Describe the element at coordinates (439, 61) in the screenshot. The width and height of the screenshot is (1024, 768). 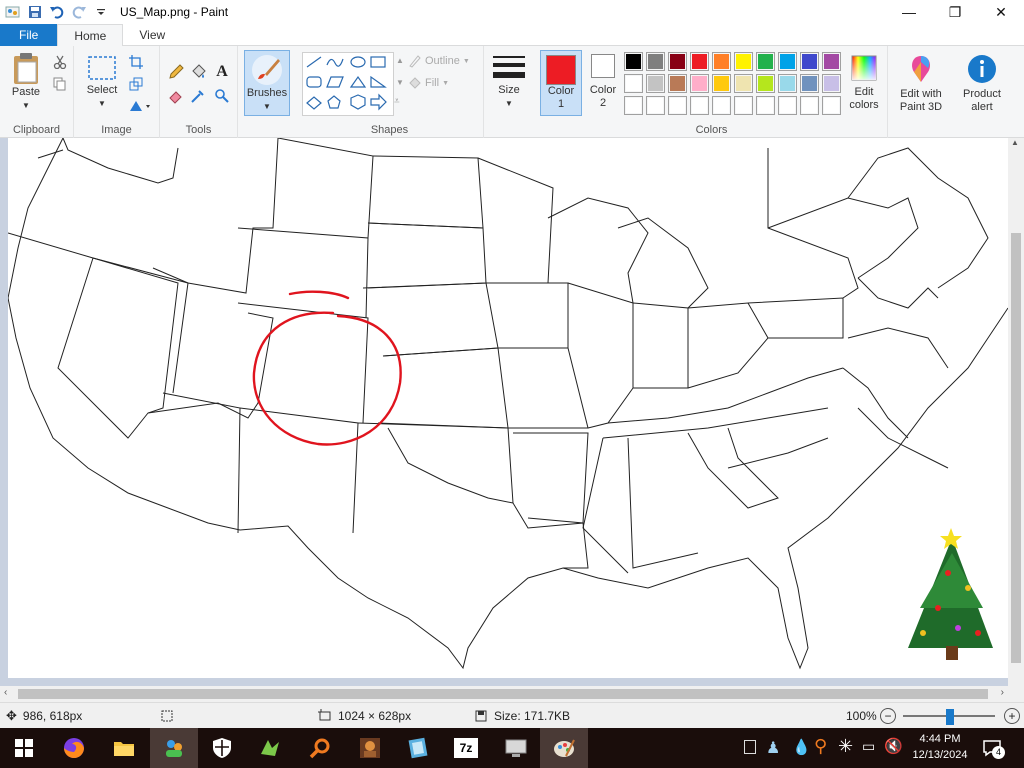
I see `outline-button: Outline ▼` at that location.